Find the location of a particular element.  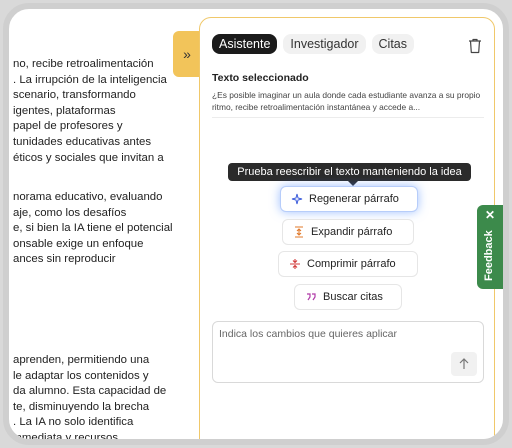

panel-tabs: Asistente Investigador Citas is located at coordinates (313, 44).